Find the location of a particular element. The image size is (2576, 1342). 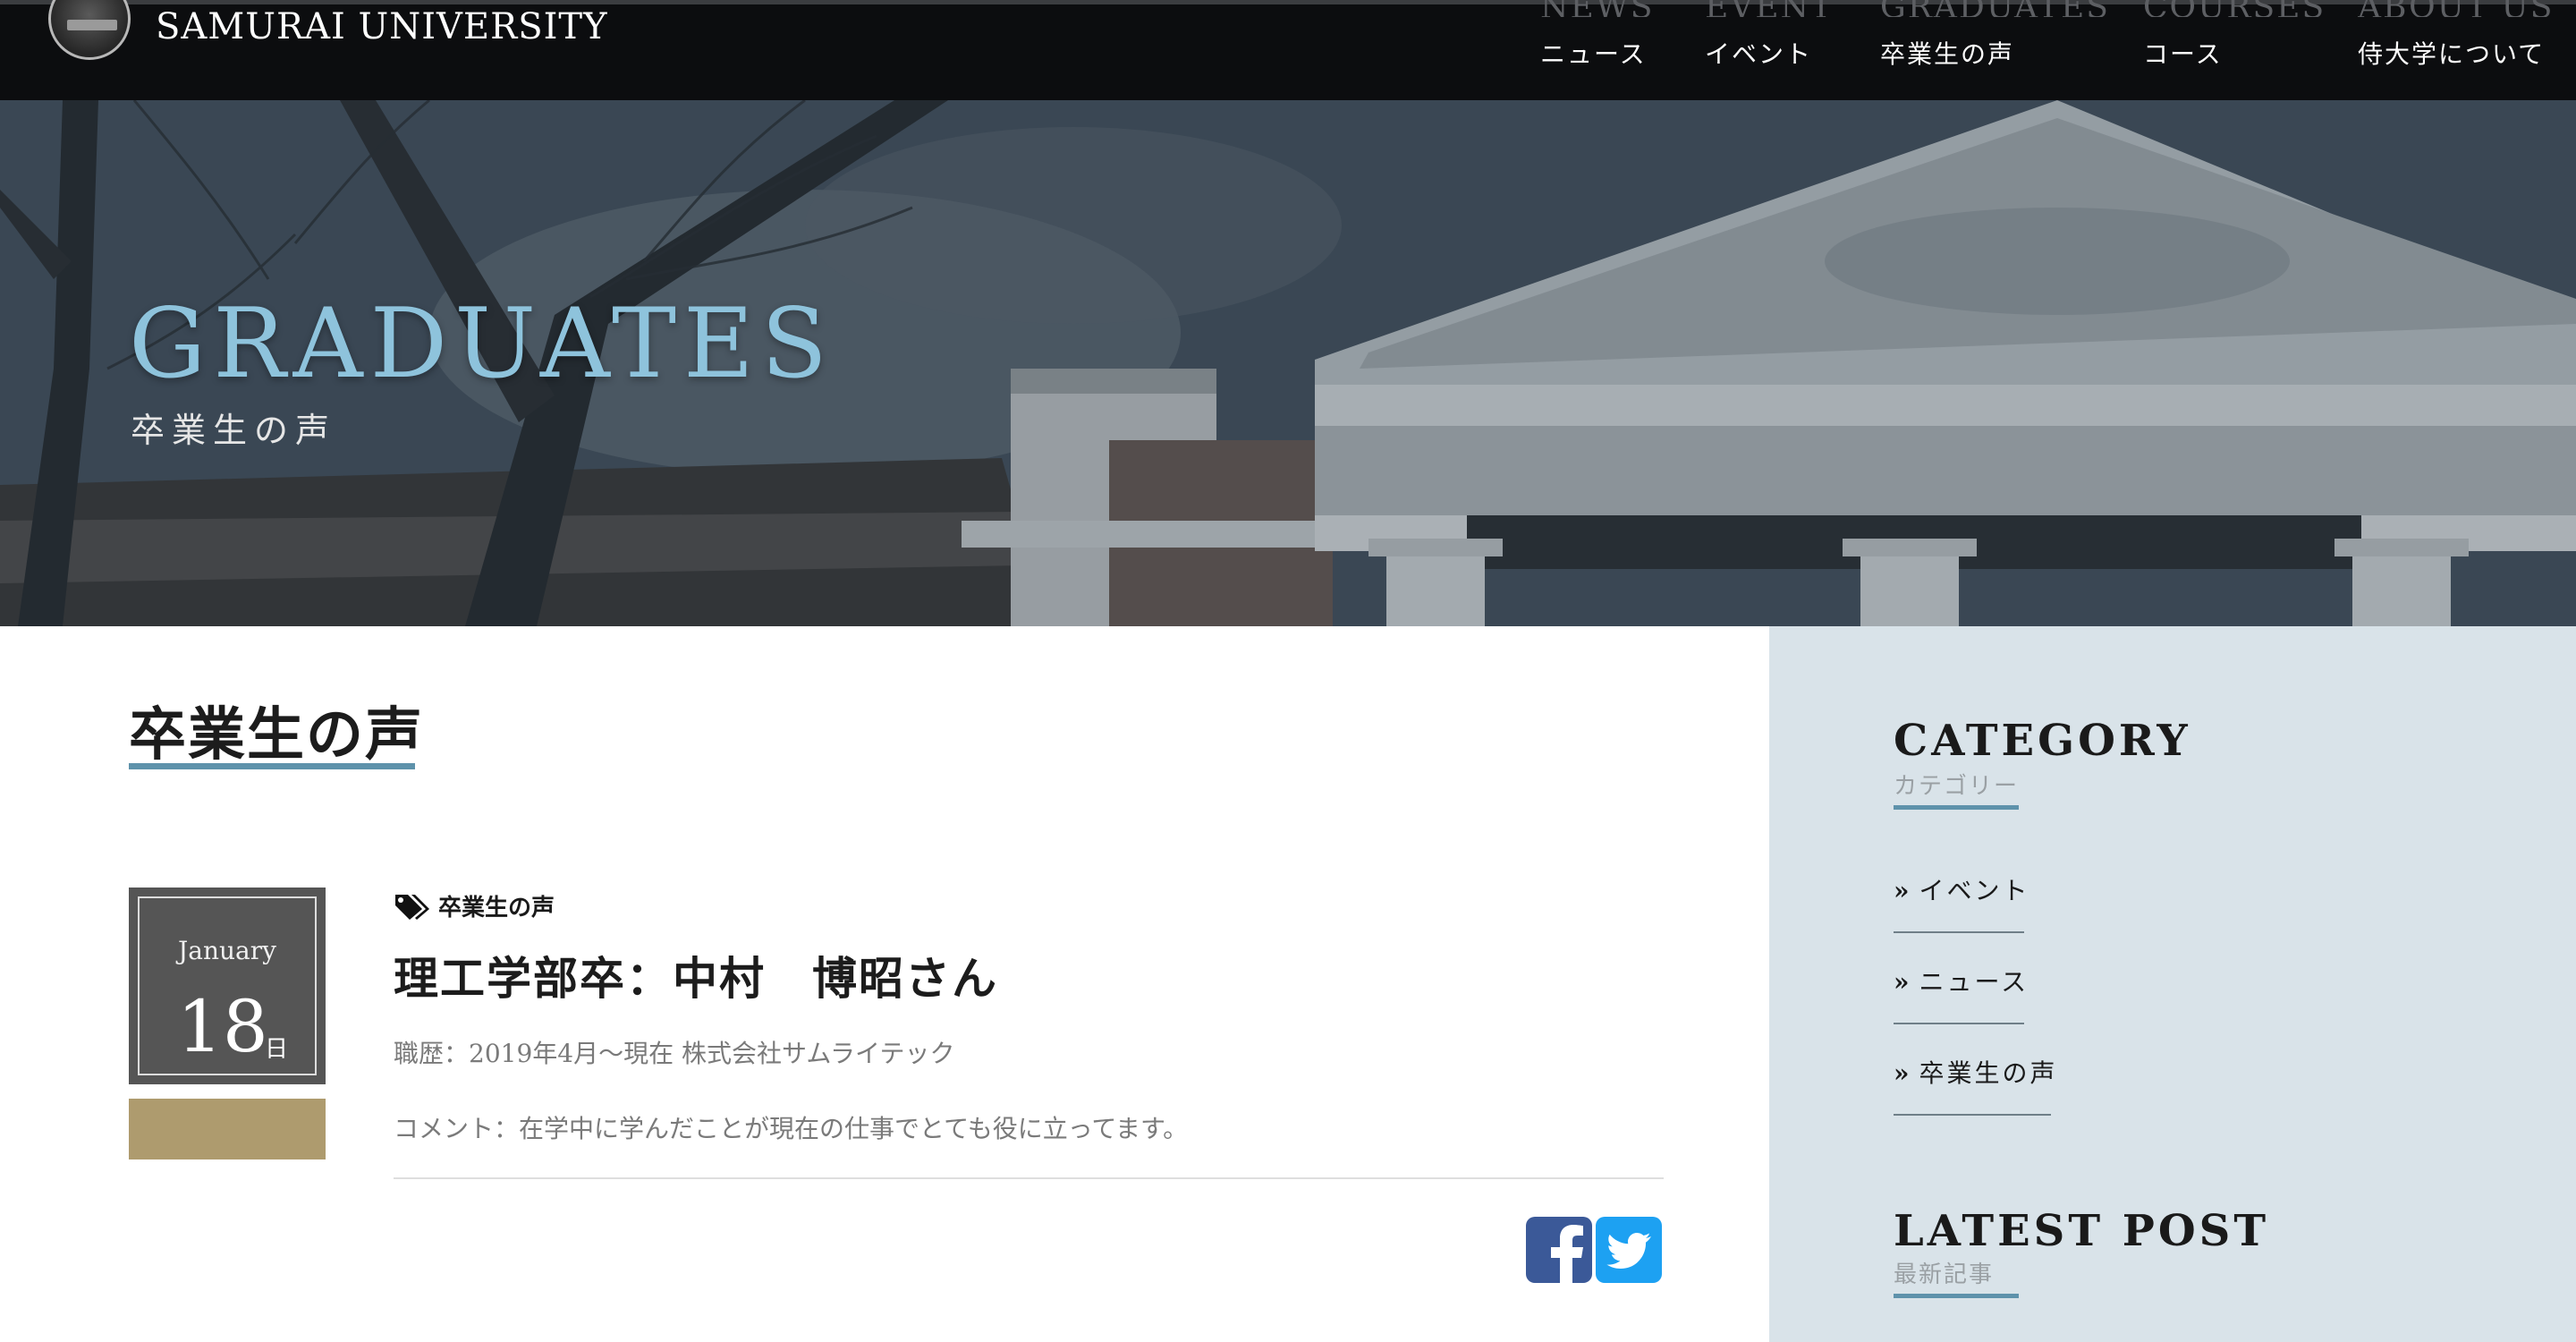

sidebar-item-label: 卒業生の声 is located at coordinates (1988, 1073).